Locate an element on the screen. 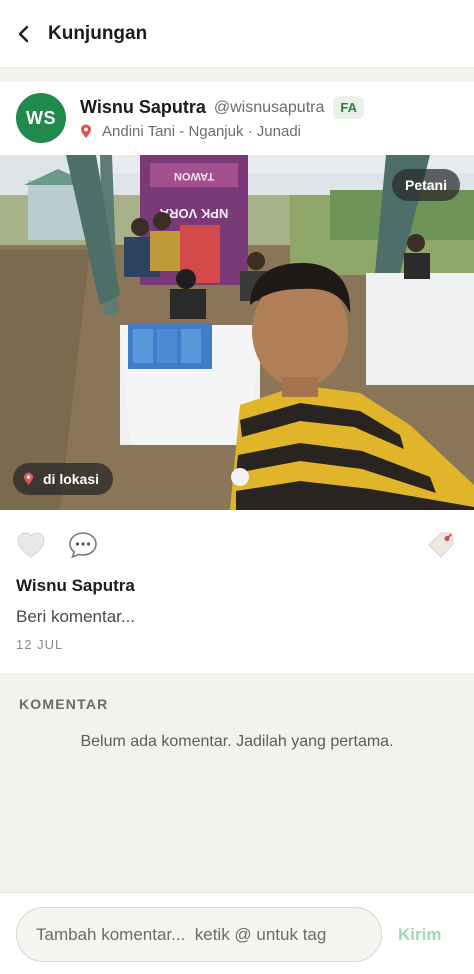  location-badge-label: di lokasi is located at coordinates (71, 479).